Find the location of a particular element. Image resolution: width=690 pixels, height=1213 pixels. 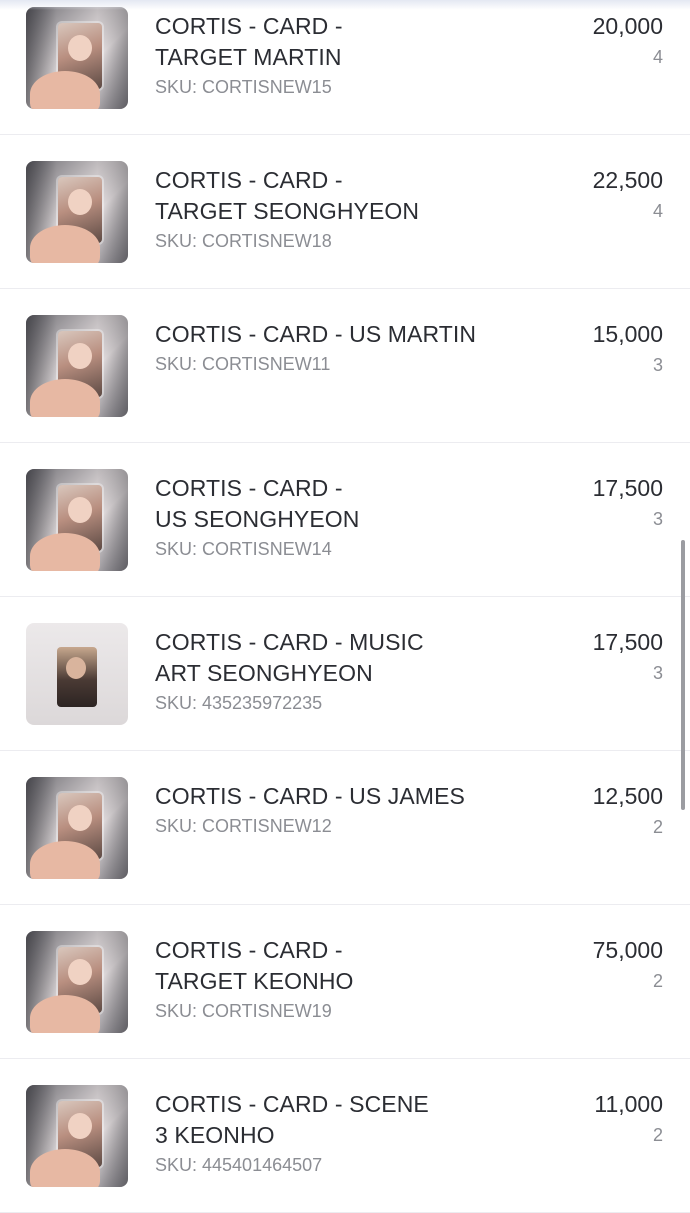

product-title-line: CORTIS - CARD - US MARTIN is located at coordinates (316, 334).